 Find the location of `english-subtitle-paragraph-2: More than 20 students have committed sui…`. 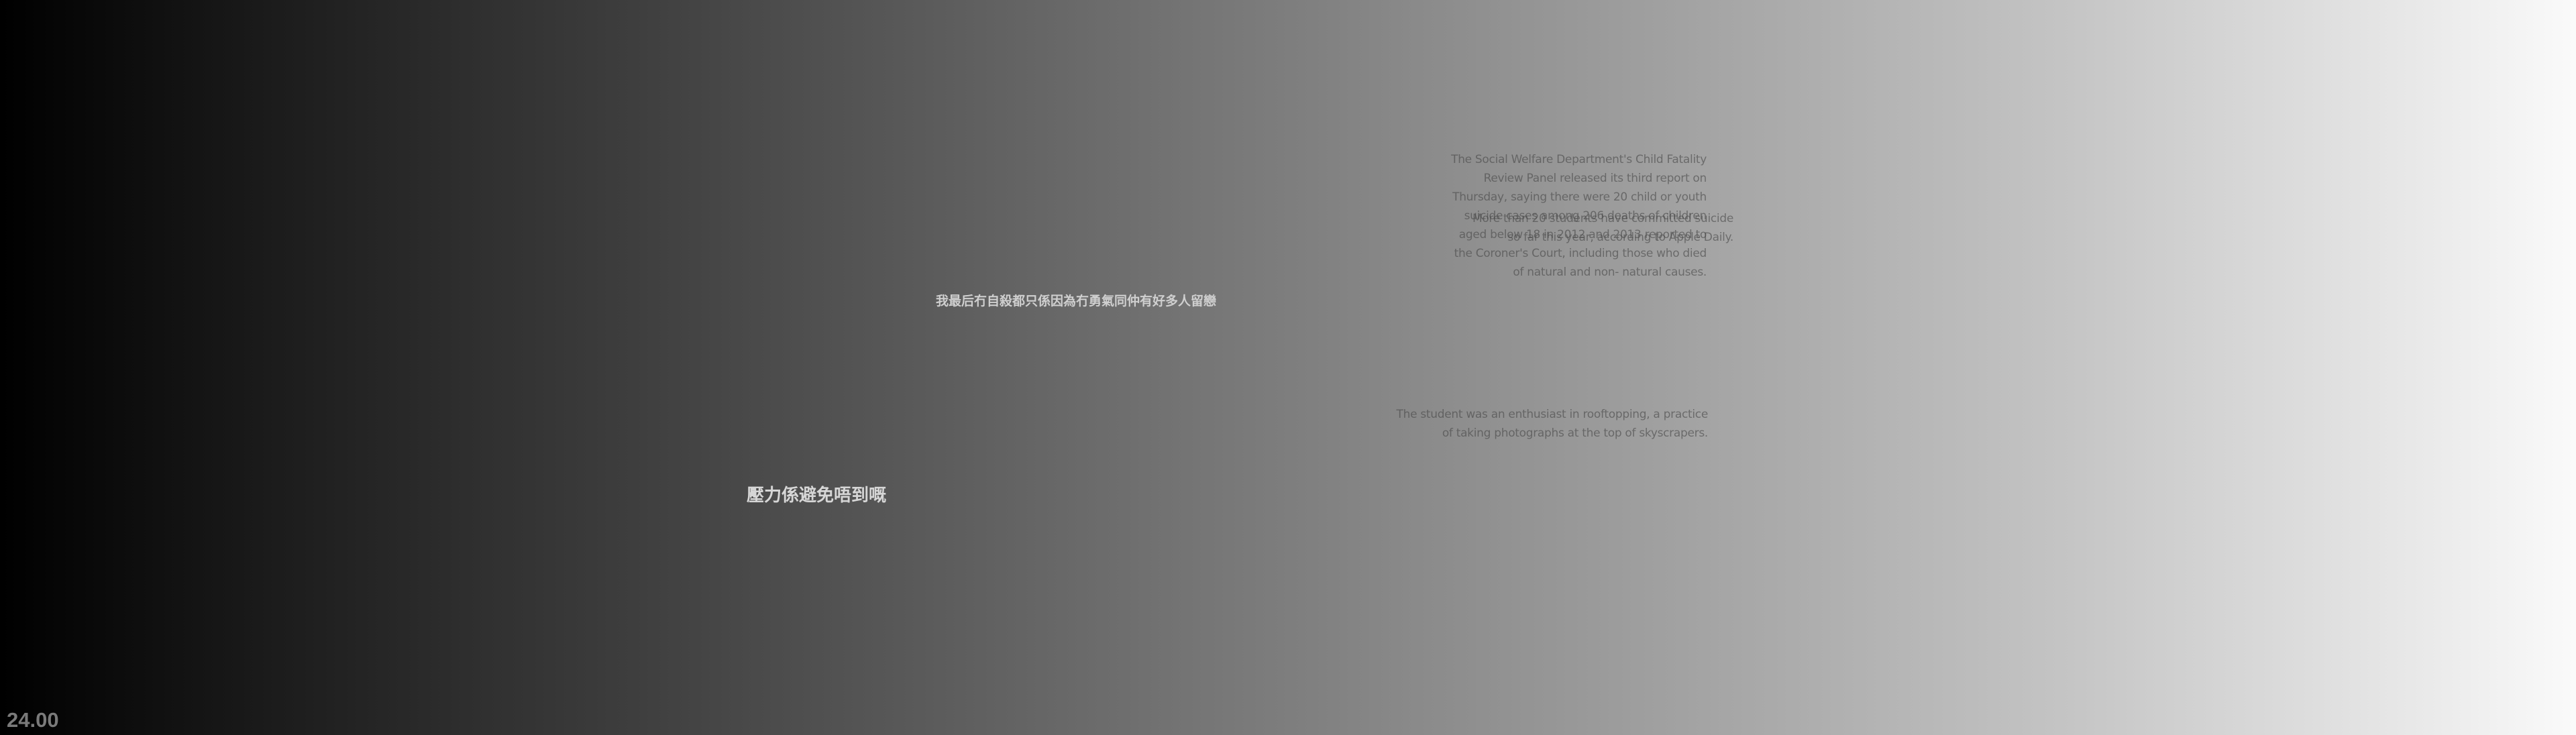

english-subtitle-paragraph-2: More than 20 students have committed sui… is located at coordinates (1602, 228).